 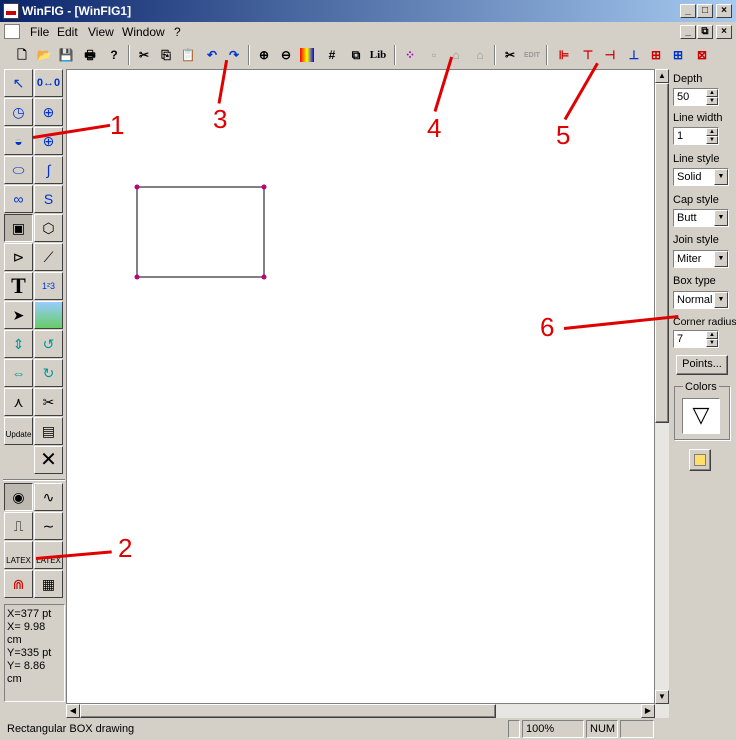 I want to click on closed-interp-spline-icon: ∞, so click(x=18, y=199).